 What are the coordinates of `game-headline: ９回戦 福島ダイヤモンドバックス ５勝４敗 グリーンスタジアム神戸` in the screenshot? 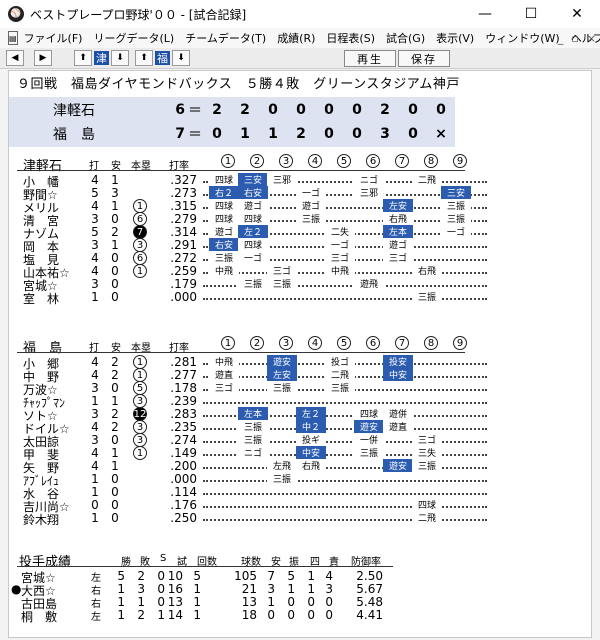 It's located at (238, 84).